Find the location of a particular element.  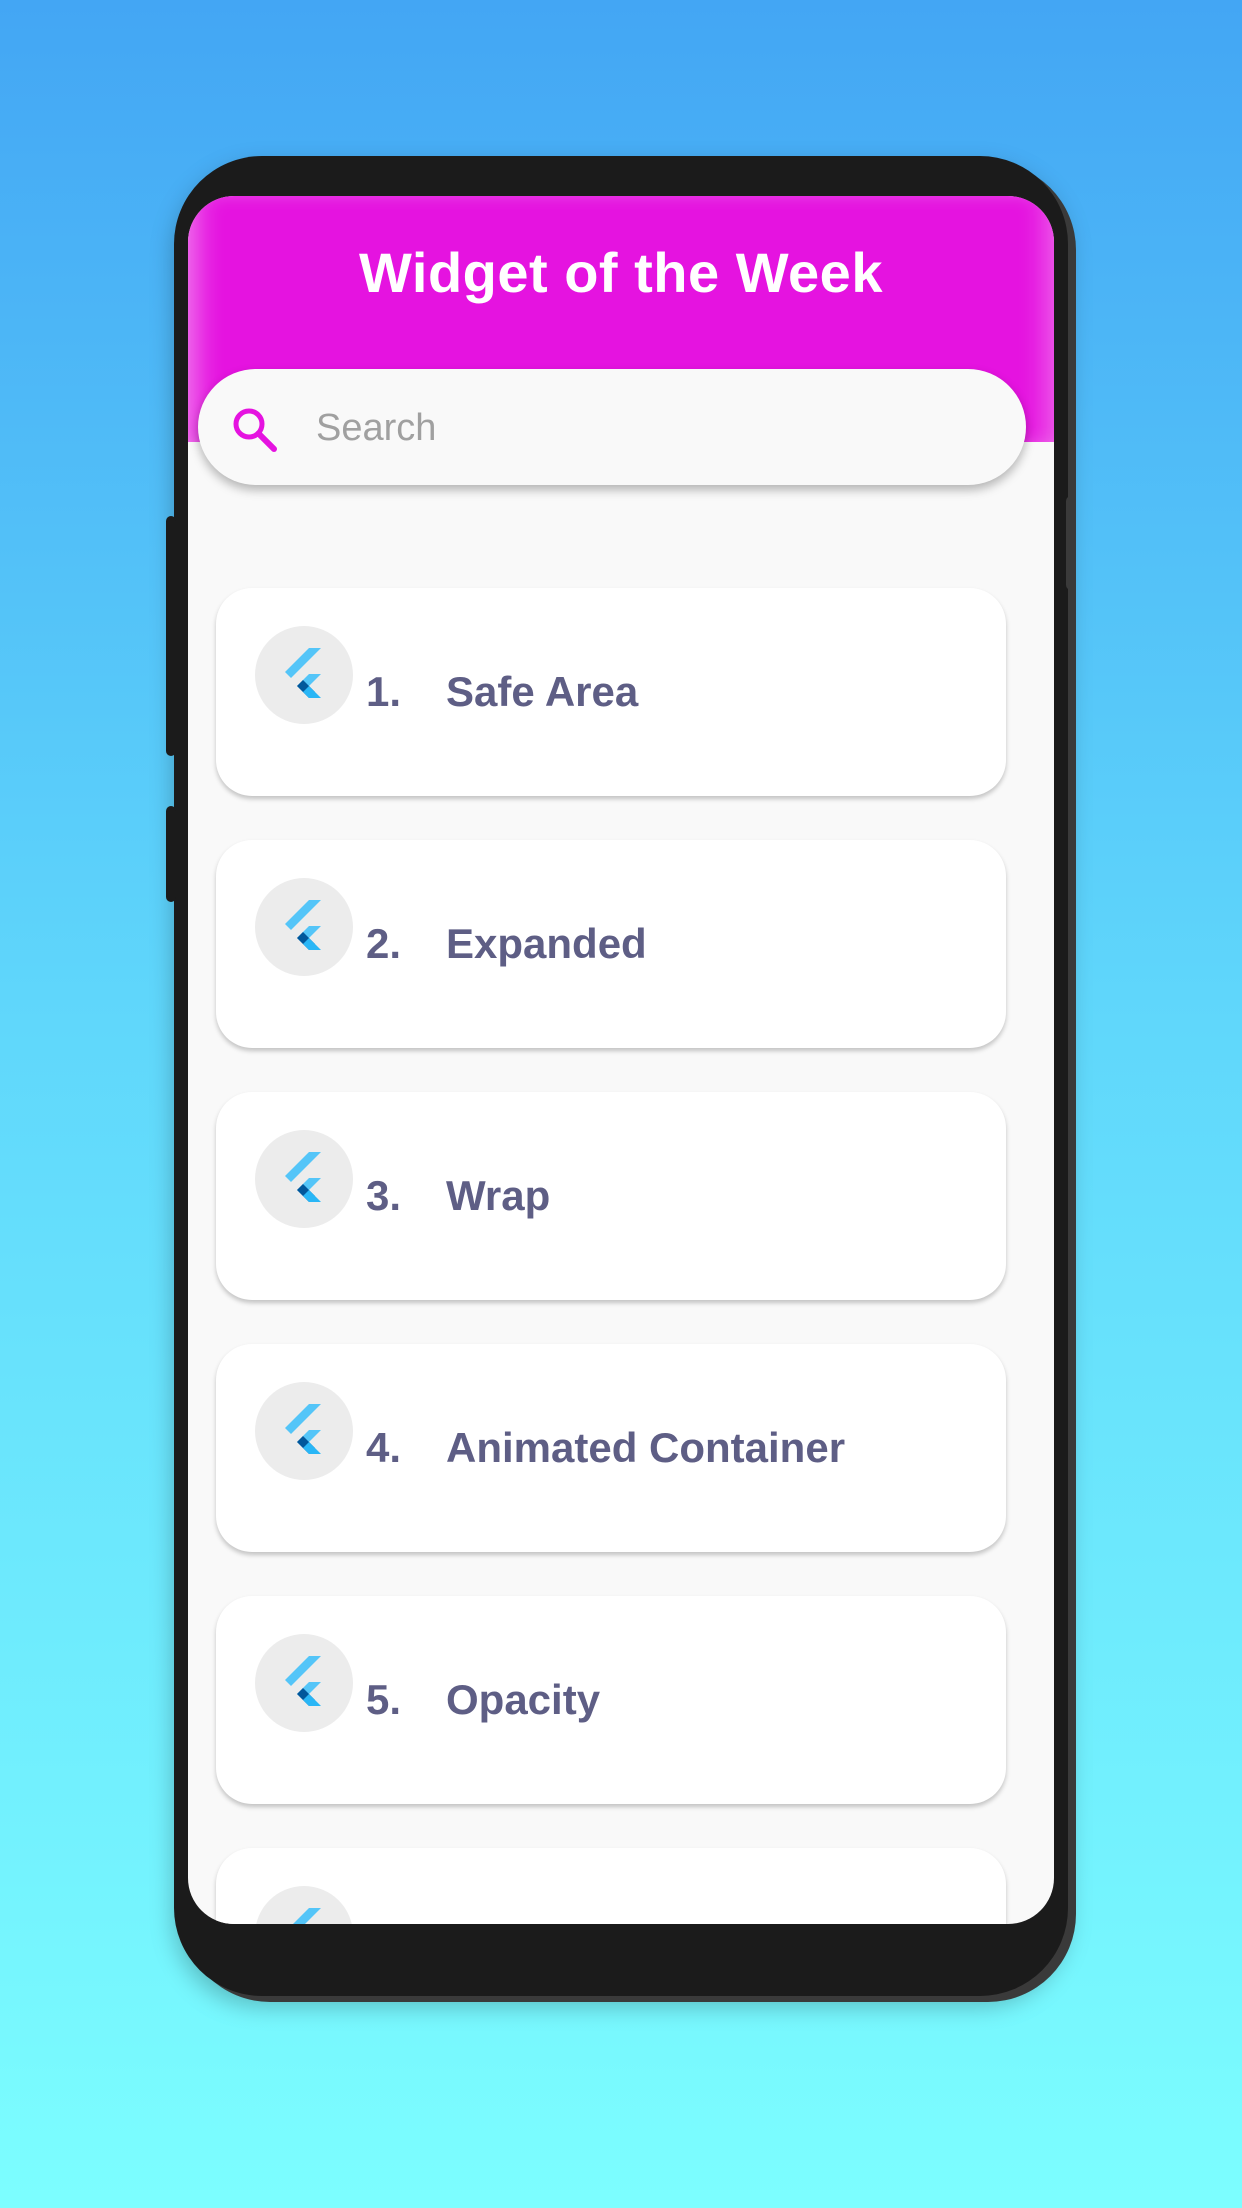

search-input is located at coordinates (656, 428).